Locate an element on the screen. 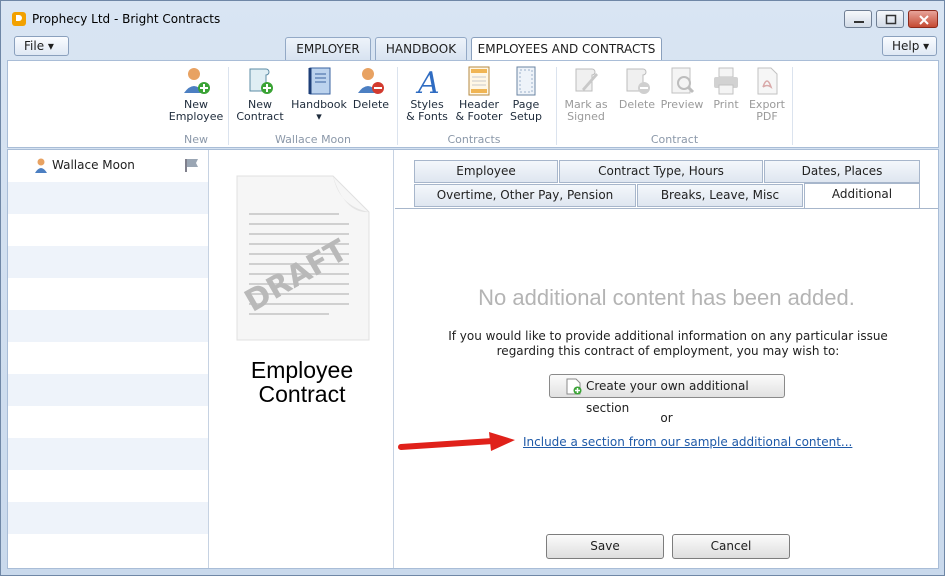 The image size is (945, 576). delete-contract-button: Delete is located at coordinates (637, 88).